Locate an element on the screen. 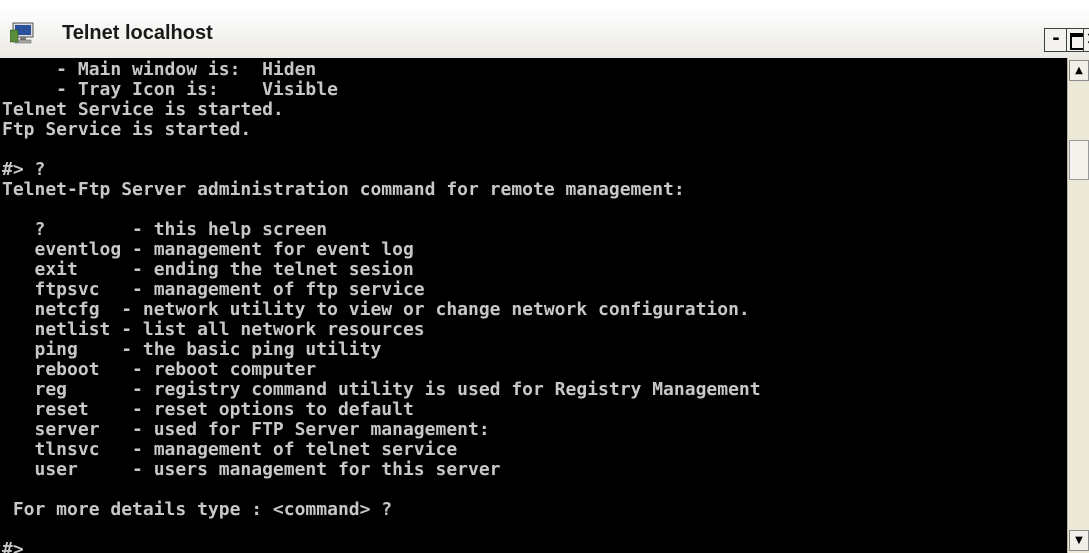  scrollbar-thumb is located at coordinates (1079, 160).